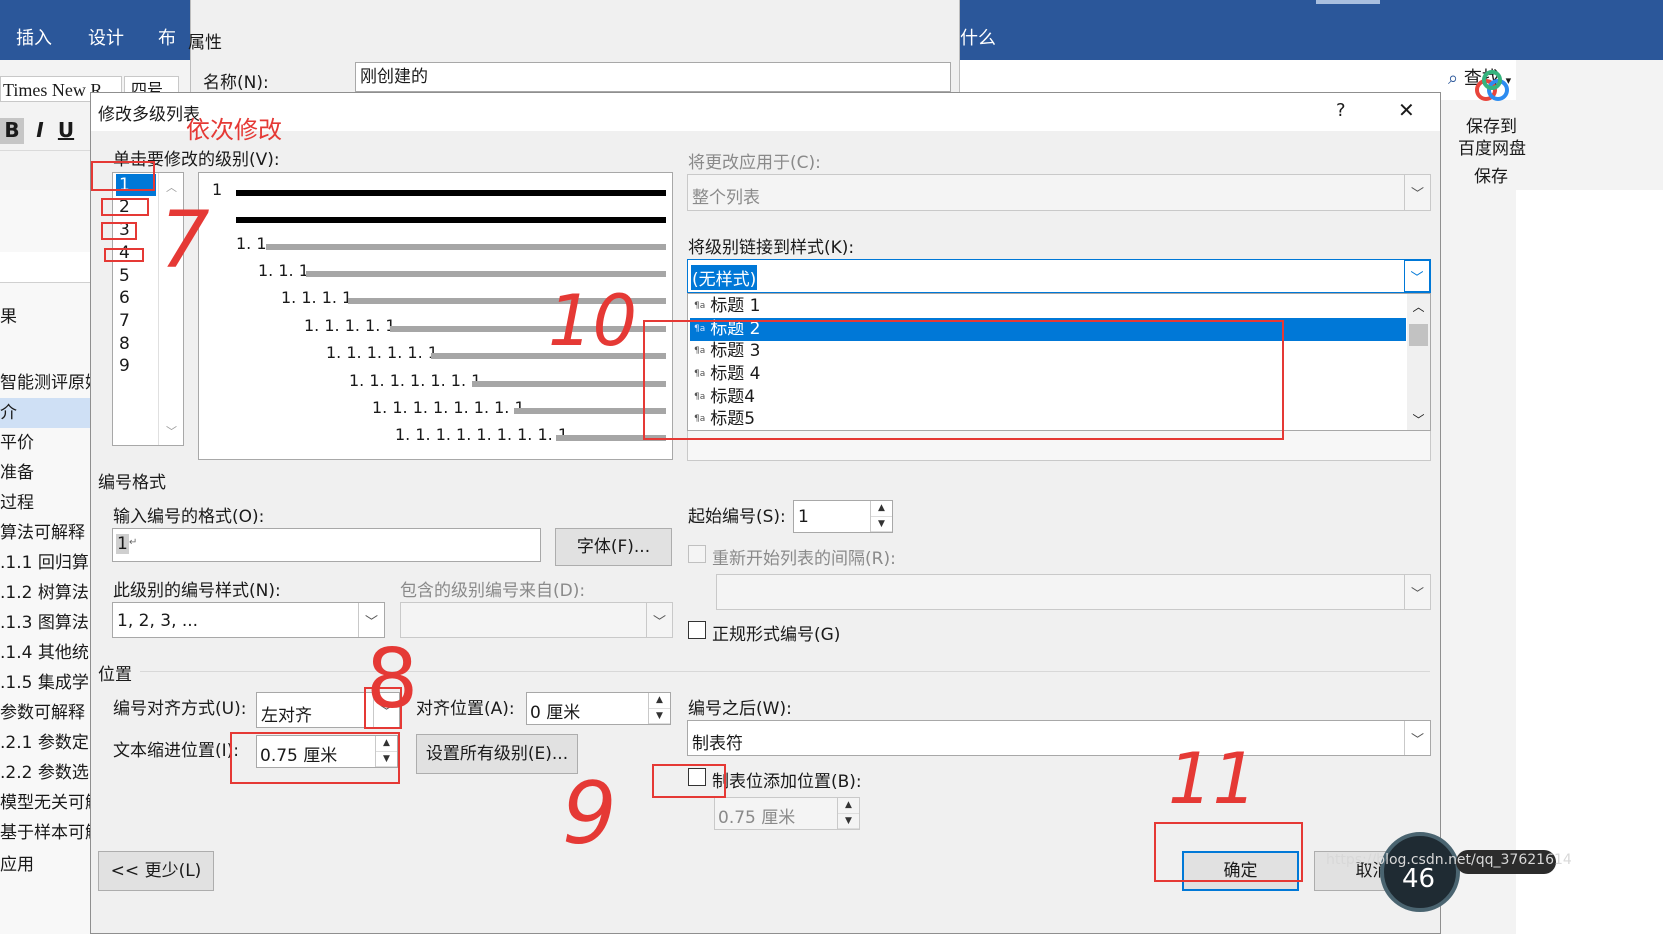 The height and width of the screenshot is (934, 1663). Describe the element at coordinates (48, 533) in the screenshot. I see `nav-item: 算法可解释` at that location.